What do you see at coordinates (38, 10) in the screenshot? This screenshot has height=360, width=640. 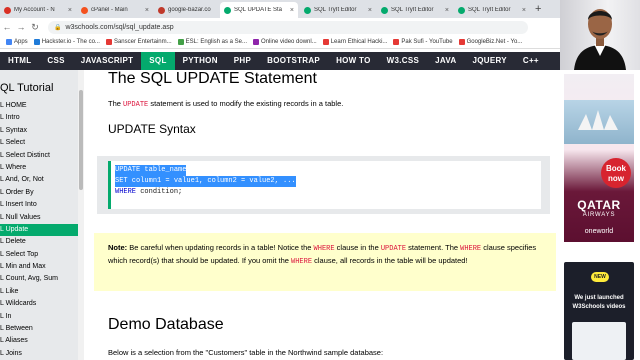 I see `browser-tab: My Account - N ×` at bounding box center [38, 10].